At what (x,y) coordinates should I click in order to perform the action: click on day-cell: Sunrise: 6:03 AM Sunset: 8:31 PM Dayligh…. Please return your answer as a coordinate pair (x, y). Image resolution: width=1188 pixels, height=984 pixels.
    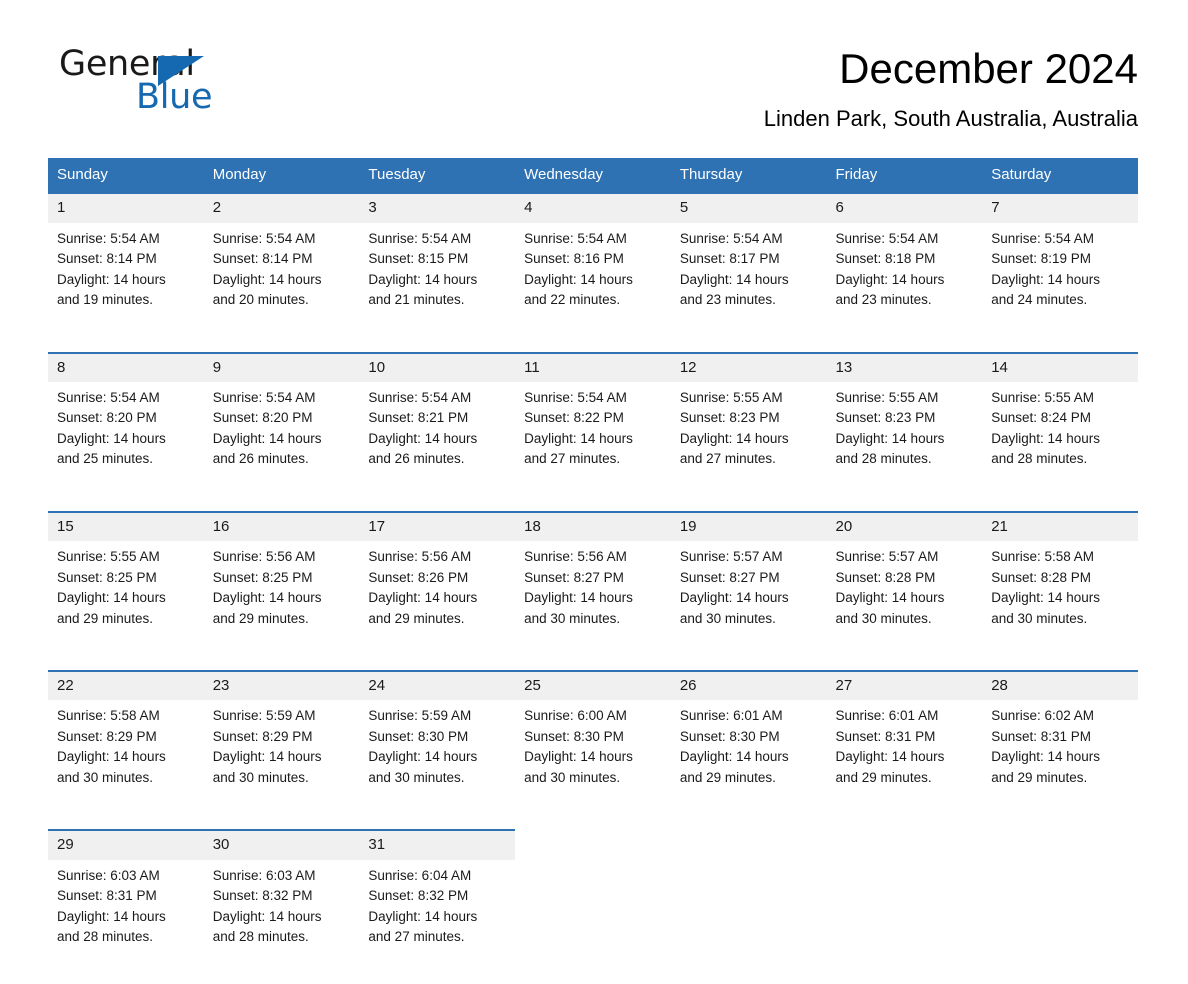
    Looking at the image, I should click on (126, 921).